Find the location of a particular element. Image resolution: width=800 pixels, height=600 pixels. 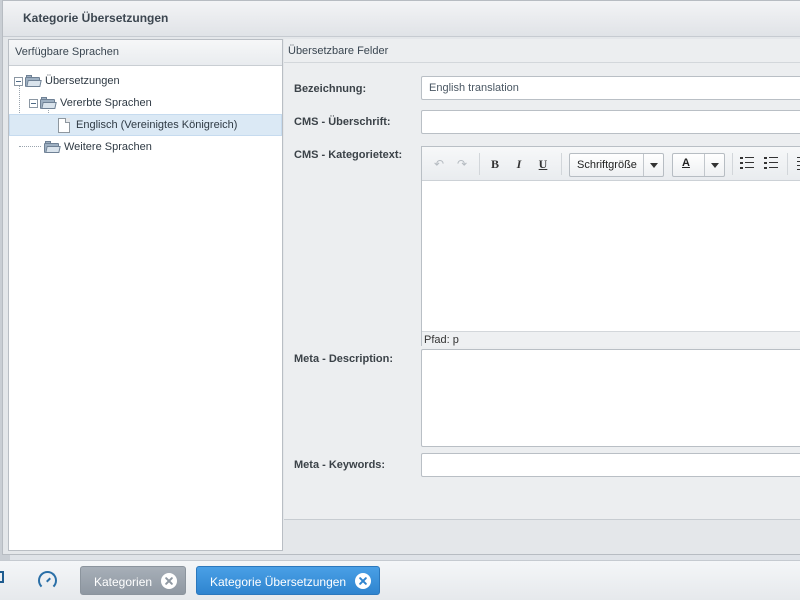

tree-item-label: Vererbte Sprachen is located at coordinates (106, 103).